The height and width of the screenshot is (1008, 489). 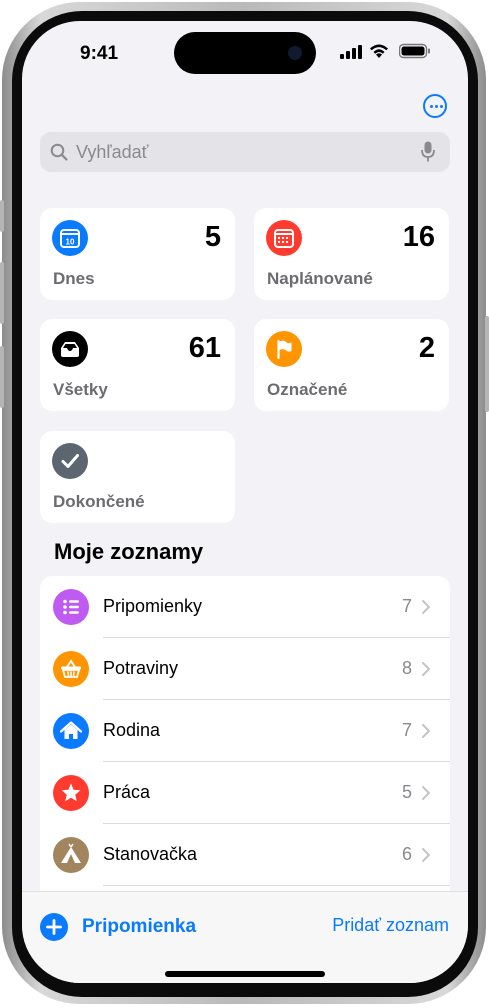 I want to click on smart-list-all: 61 Všetky, so click(x=137, y=365).